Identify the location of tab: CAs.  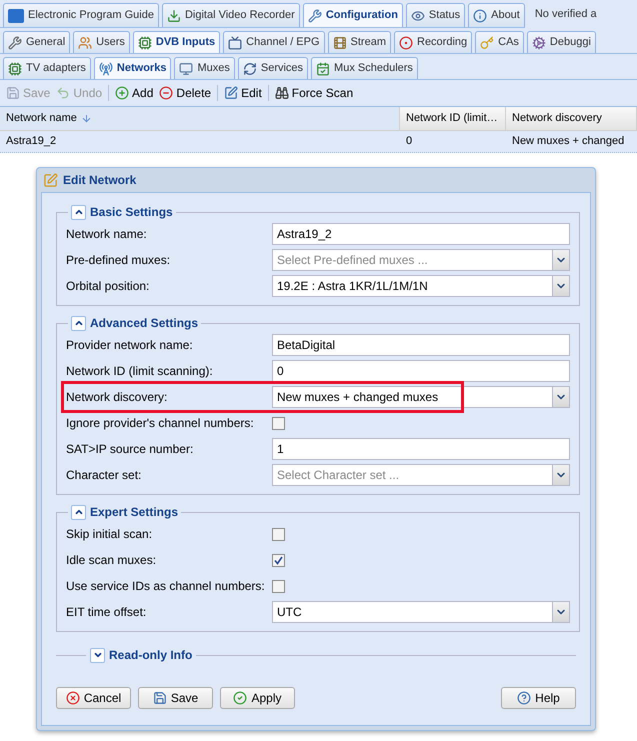
(499, 42).